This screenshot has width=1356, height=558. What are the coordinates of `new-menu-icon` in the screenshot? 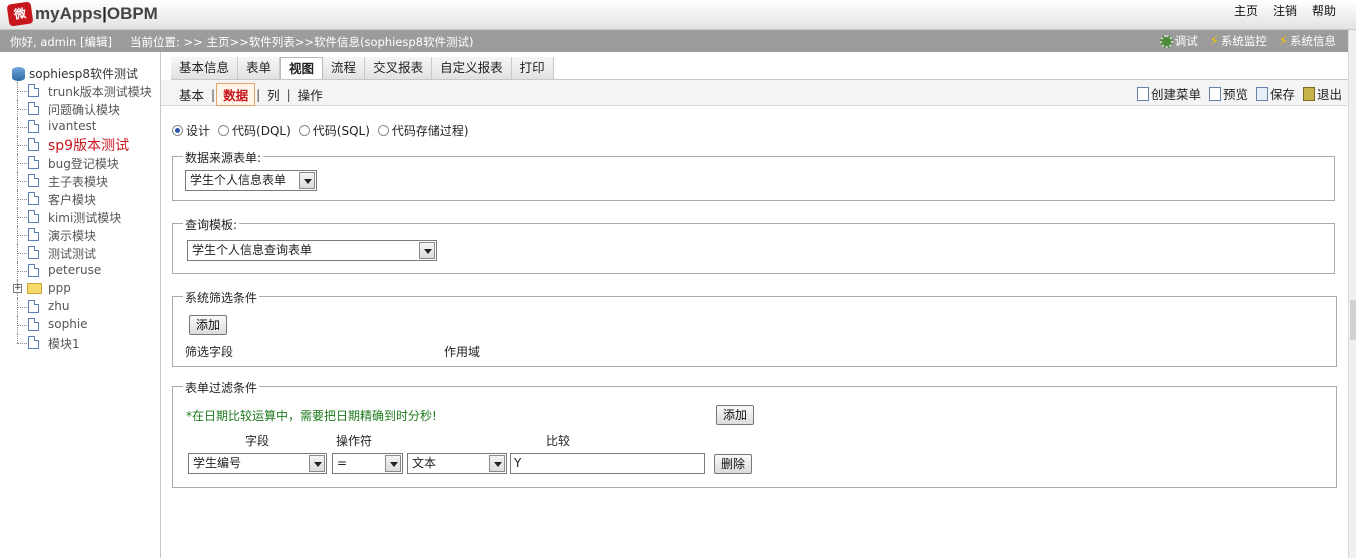 It's located at (1142, 93).